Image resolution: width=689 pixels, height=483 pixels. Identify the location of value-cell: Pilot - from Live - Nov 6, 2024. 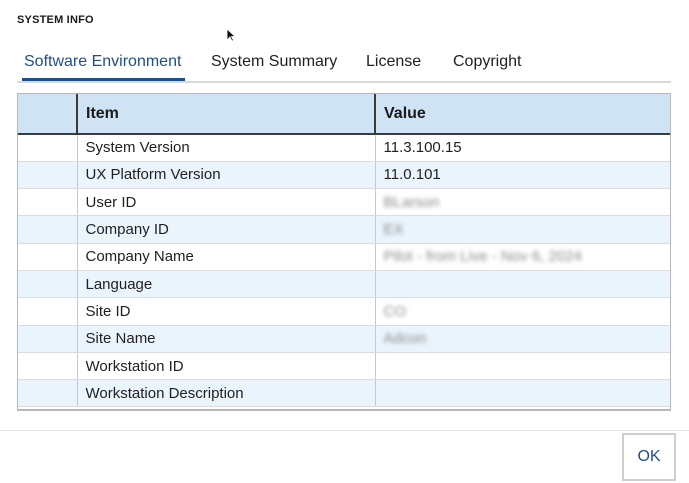
(522, 257).